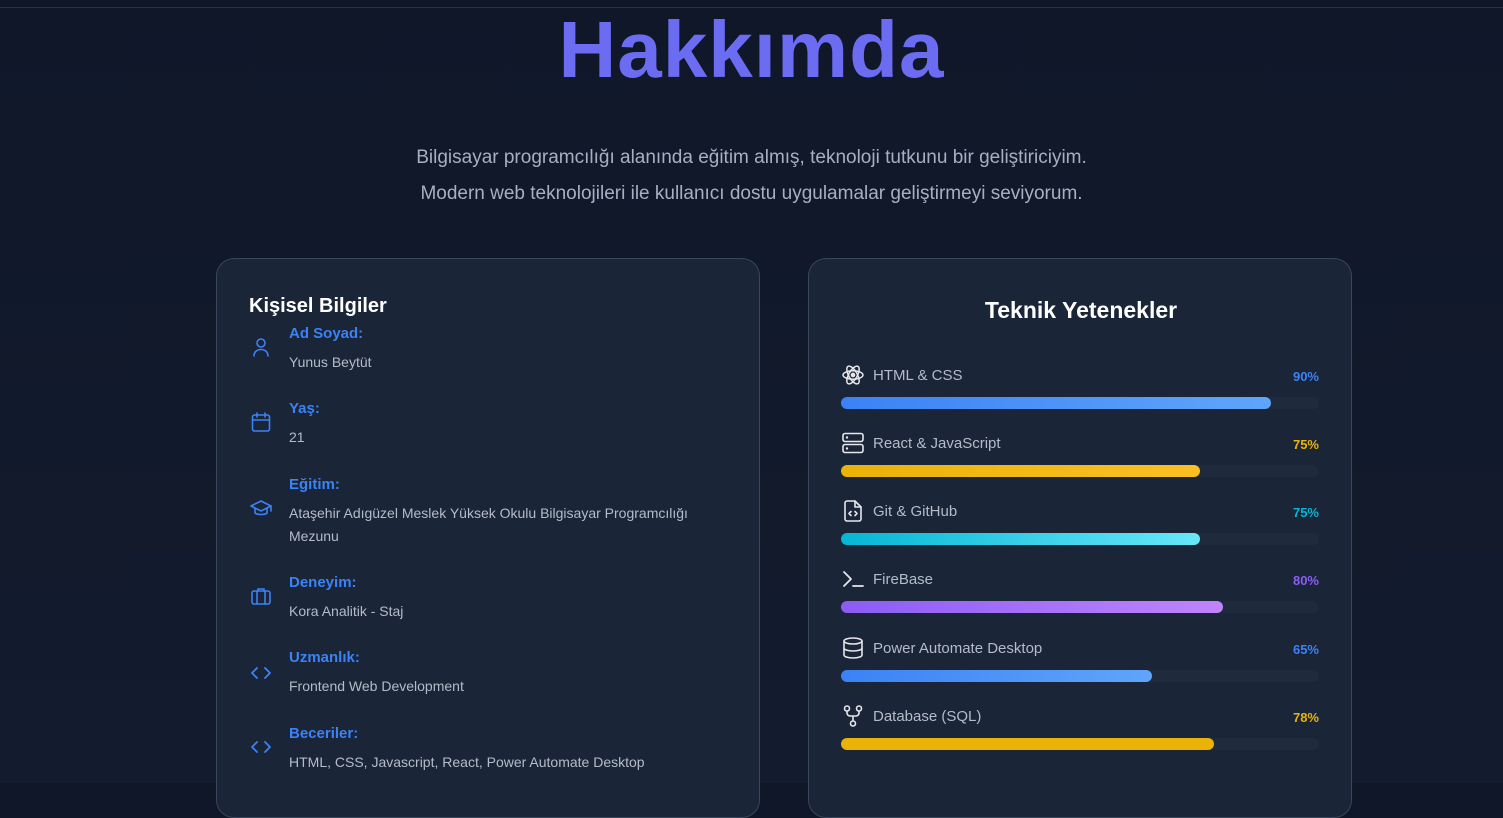 The height and width of the screenshot is (818, 1503). What do you see at coordinates (326, 333) in the screenshot?
I see `info-label: Ad Soyad:` at bounding box center [326, 333].